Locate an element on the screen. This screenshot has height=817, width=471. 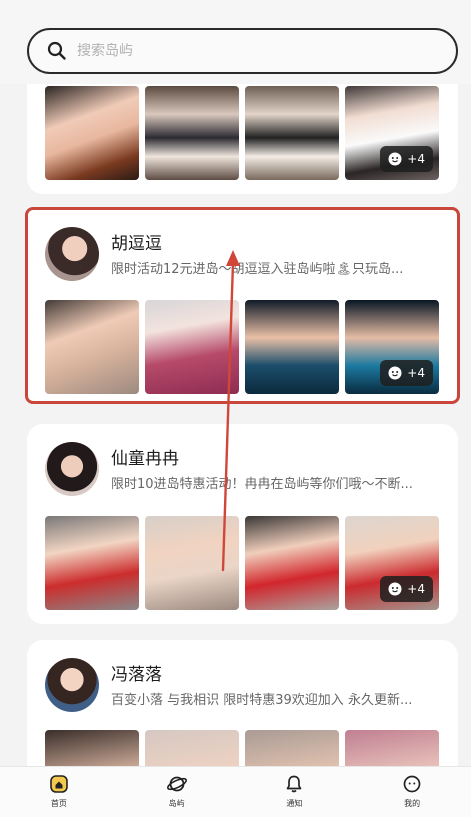
island-card: +4 is located at coordinates (242, 139).